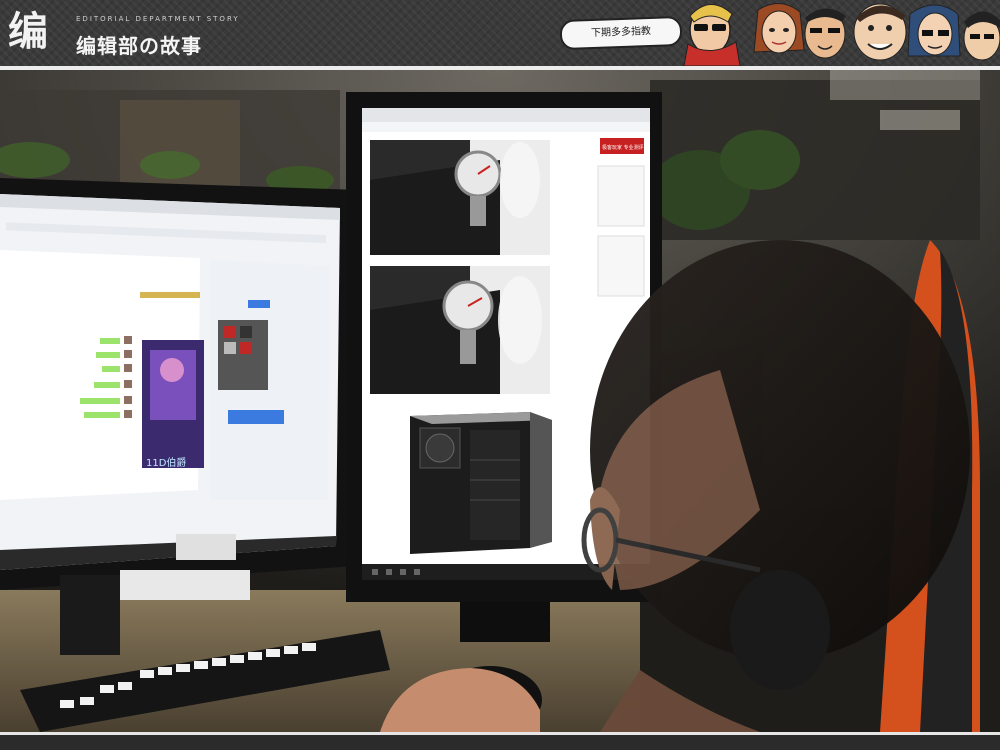 Image resolution: width=1000 pixels, height=750 pixels. Describe the element at coordinates (481, 483) in the screenshot. I see `article-photo-pc-case` at that location.